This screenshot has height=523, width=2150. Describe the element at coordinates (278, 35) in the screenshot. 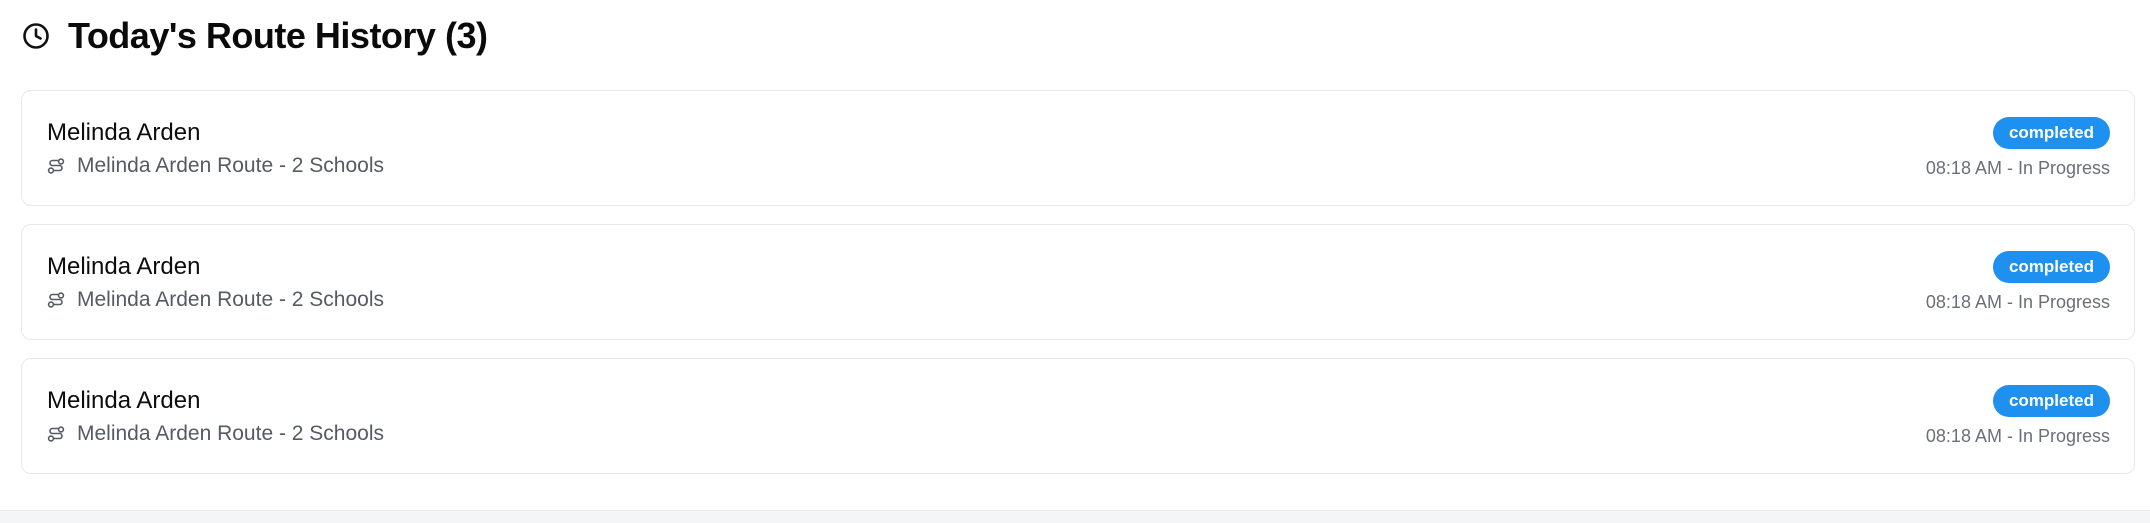

I see `page-title: Today's Route History (3)` at that location.